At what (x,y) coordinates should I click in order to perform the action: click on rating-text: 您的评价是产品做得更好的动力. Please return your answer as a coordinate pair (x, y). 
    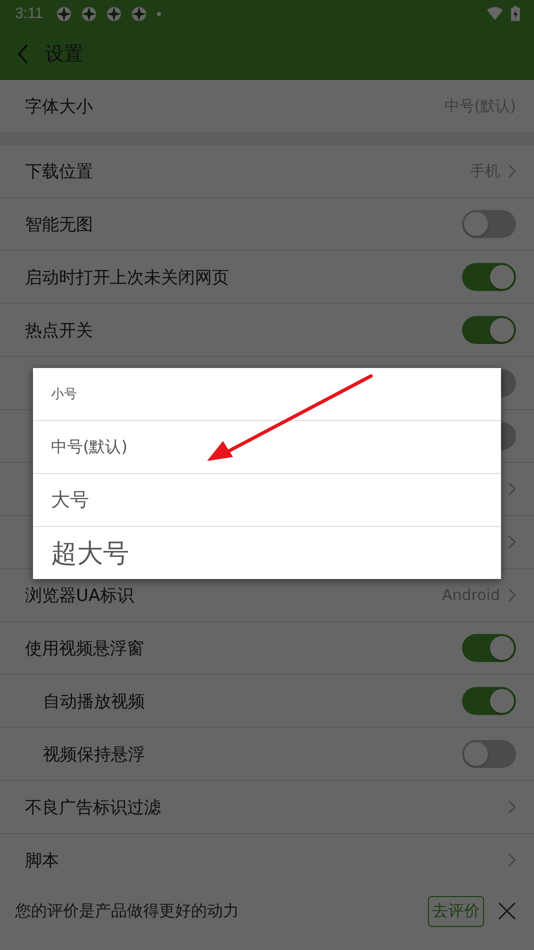
    Looking at the image, I should click on (127, 911).